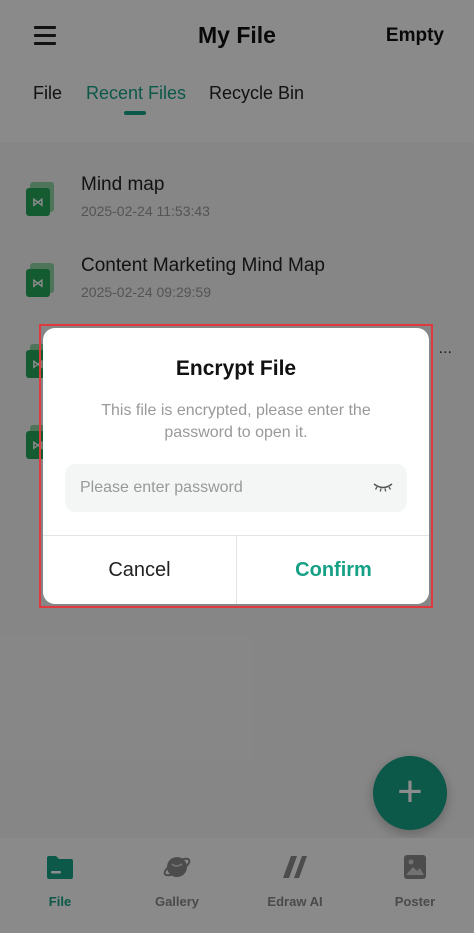  What do you see at coordinates (383, 487) in the screenshot?
I see `eye-closed-icon` at bounding box center [383, 487].